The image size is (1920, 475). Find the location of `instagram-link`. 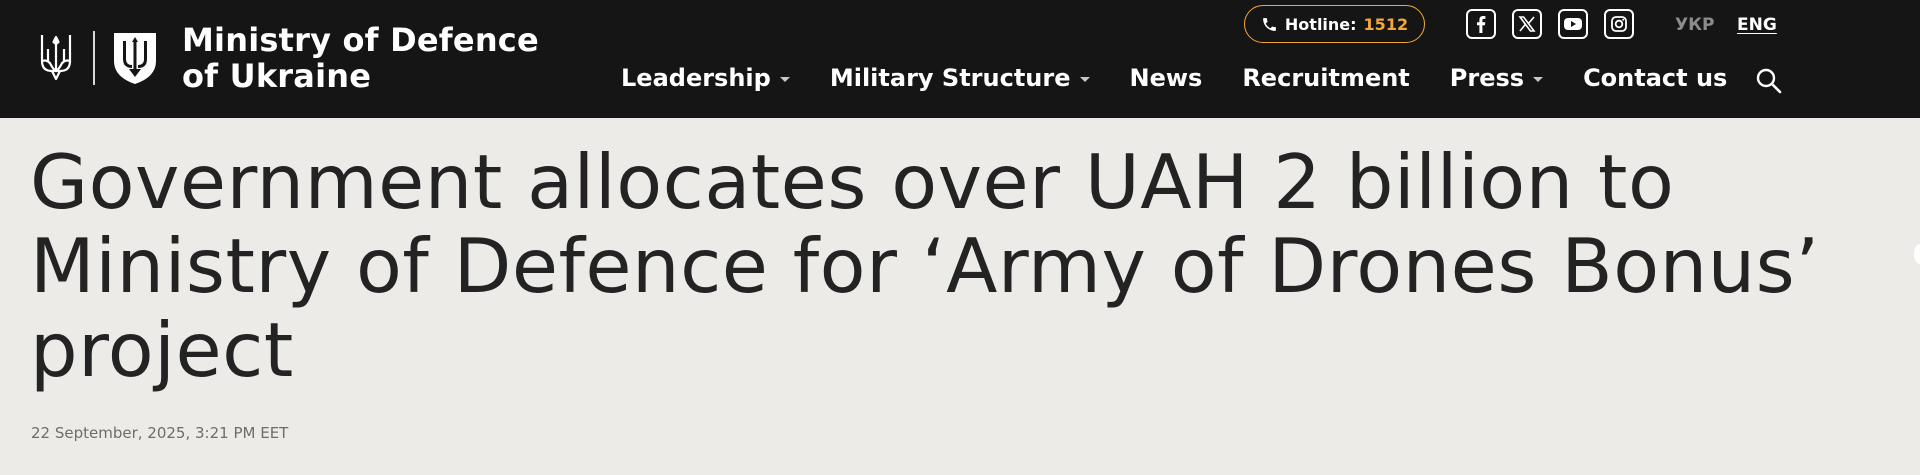

instagram-link is located at coordinates (1619, 24).